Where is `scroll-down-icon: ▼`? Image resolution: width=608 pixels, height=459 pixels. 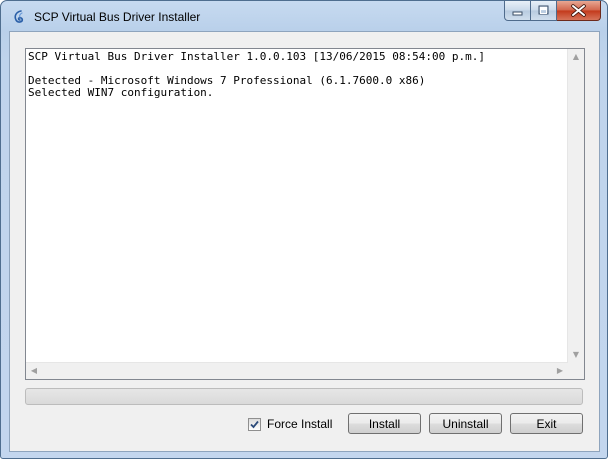 scroll-down-icon: ▼ is located at coordinates (576, 355).